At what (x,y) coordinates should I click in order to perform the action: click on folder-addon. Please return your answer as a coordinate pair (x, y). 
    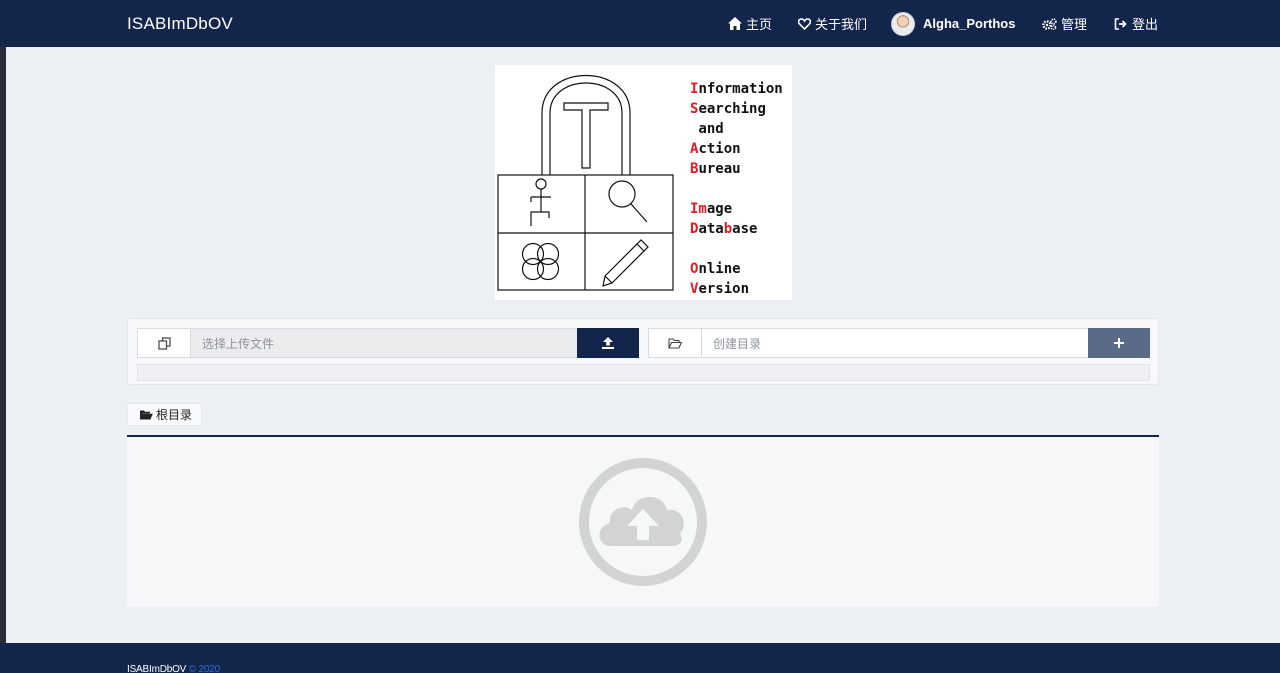
    Looking at the image, I should click on (675, 343).